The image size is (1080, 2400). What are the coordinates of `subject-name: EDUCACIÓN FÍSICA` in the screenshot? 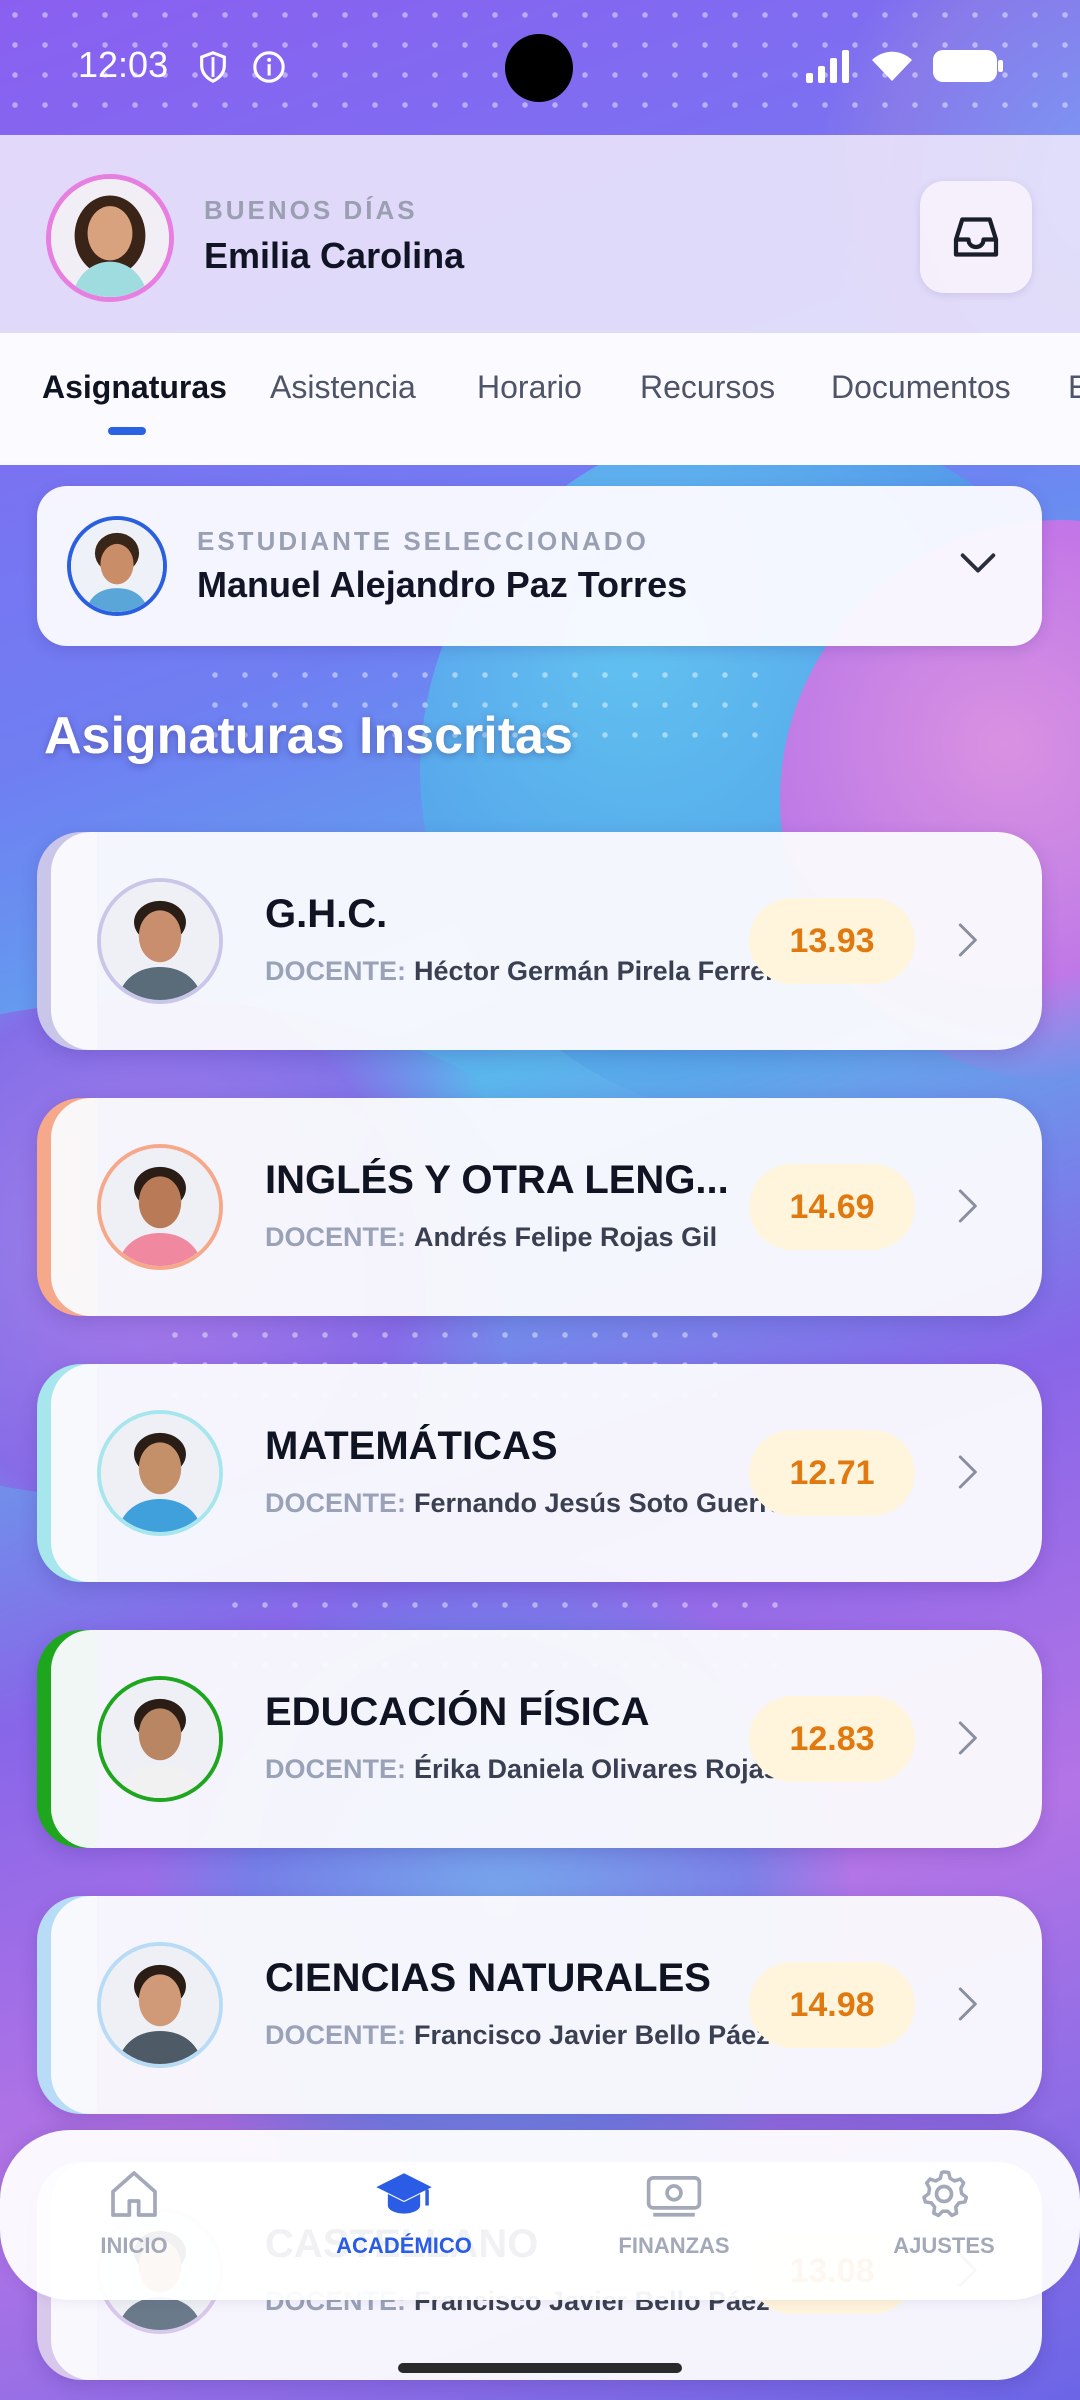 It's located at (457, 1712).